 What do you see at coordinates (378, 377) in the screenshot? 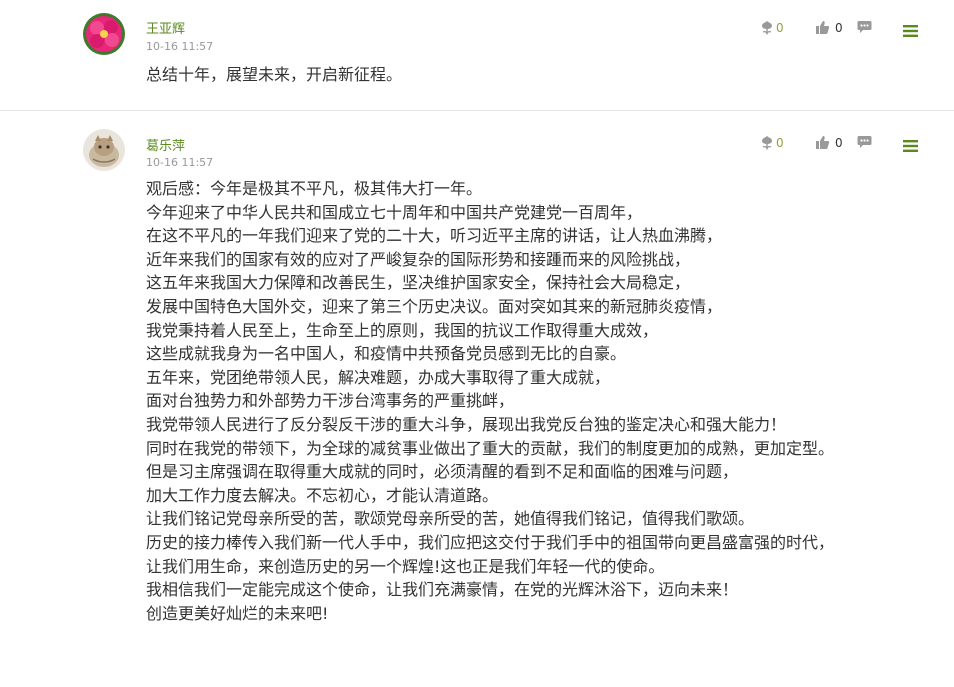
I see `content-line: 五年来，党团绝带领人民，解决难题，办成大事取得了重大成就，` at bounding box center [378, 377].